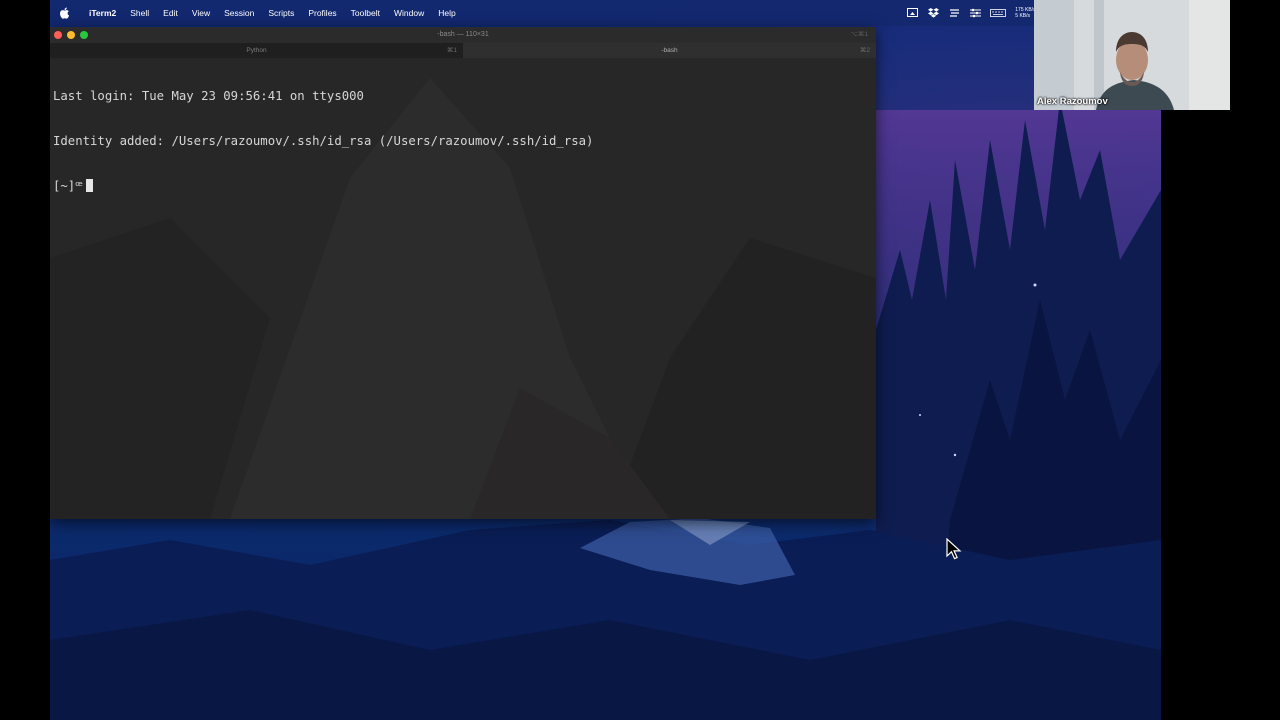 This screenshot has height=720, width=1280. I want to click on menu-app-name: iTerm2, so click(102, 13).